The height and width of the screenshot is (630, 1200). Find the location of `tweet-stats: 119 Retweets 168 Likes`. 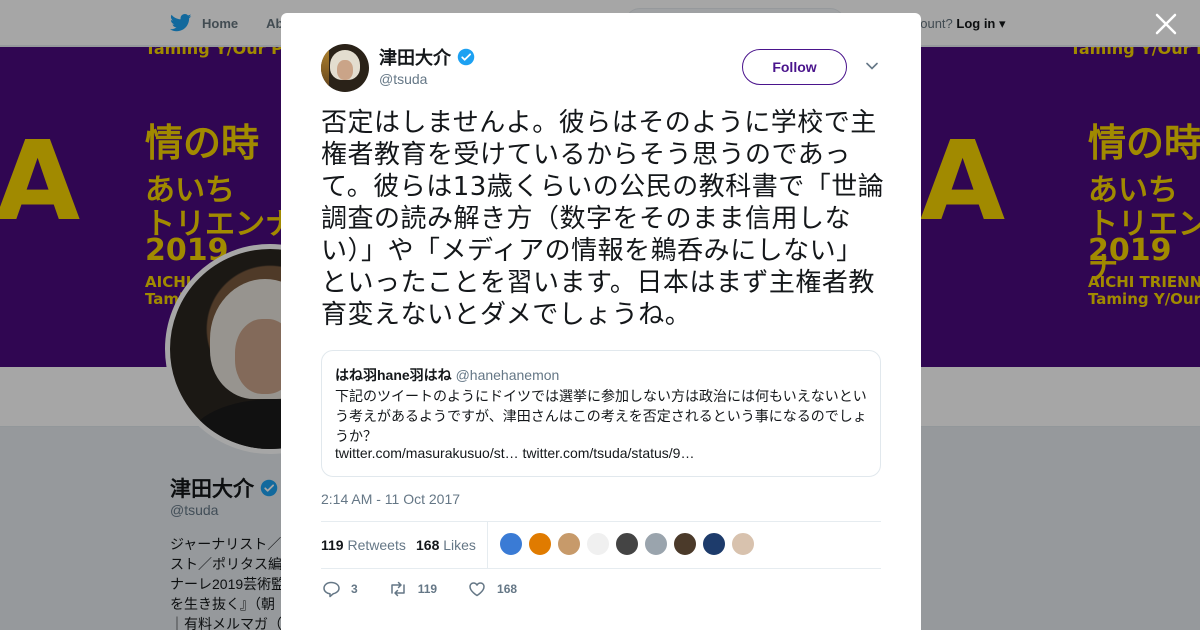

tweet-stats: 119 Retweets 168 Likes is located at coordinates (601, 545).